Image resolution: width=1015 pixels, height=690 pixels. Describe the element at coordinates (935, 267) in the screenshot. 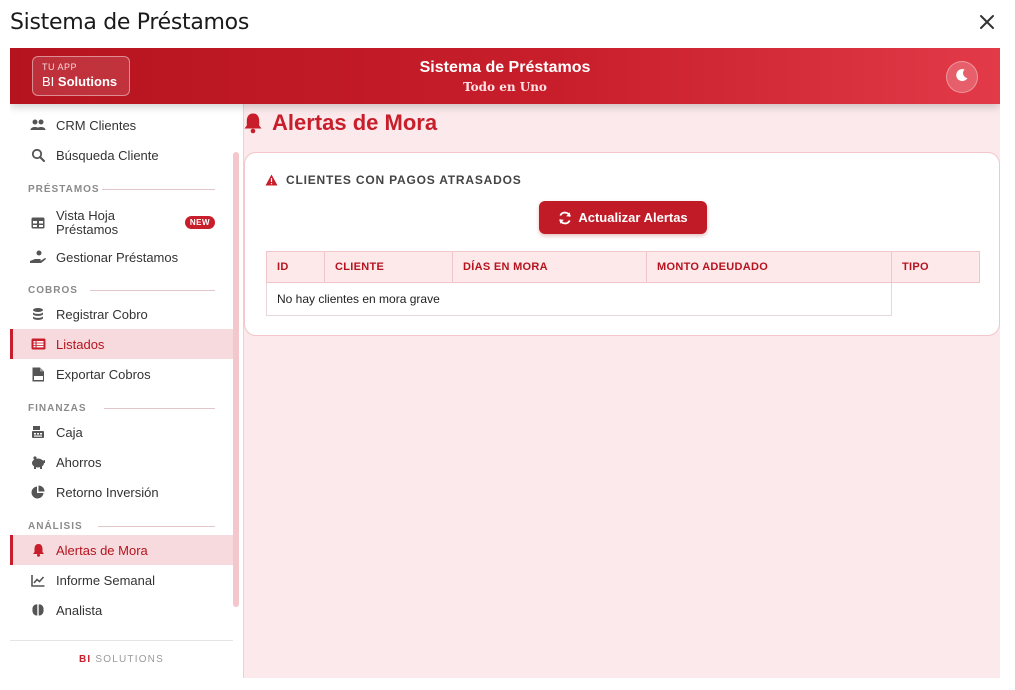

I see `column-header-tipo: TIPO` at that location.